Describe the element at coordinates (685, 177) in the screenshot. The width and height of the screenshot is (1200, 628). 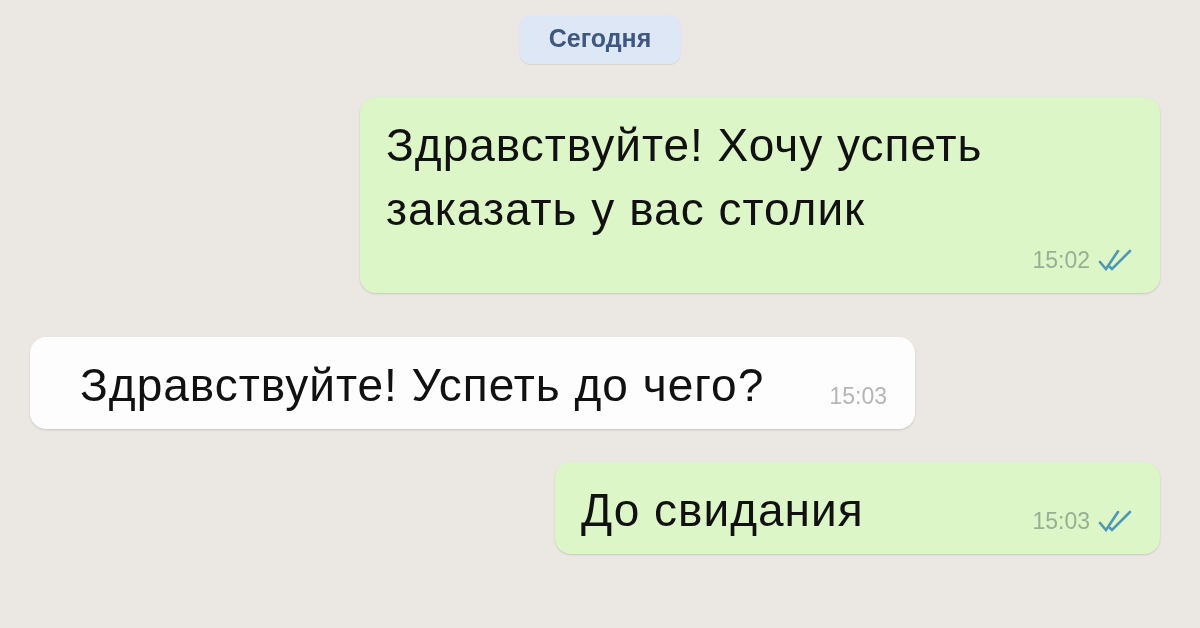
I see `message-text: Здравствуйте! Хочу успеть заказать у вас столик` at that location.